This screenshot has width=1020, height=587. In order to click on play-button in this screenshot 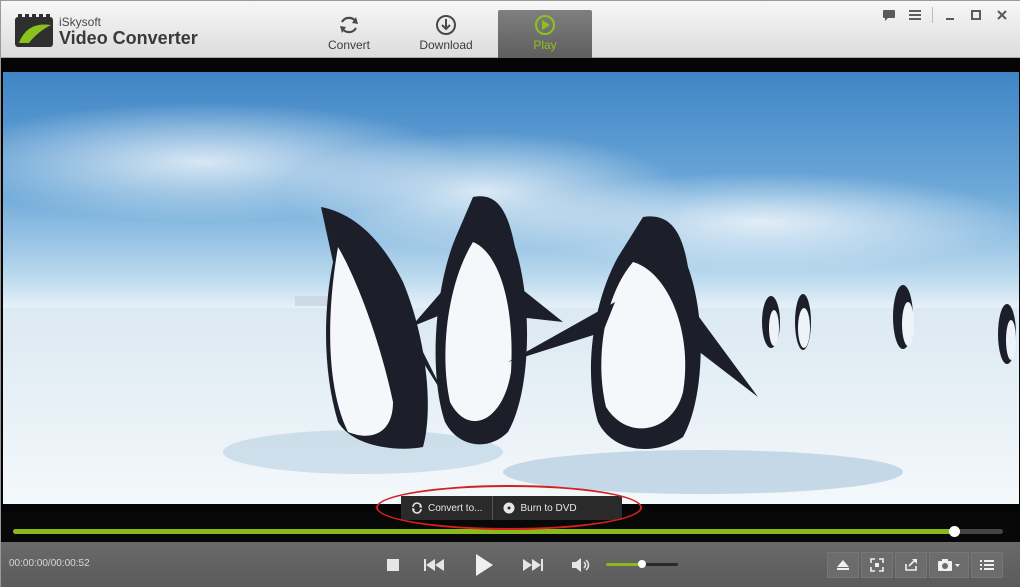, I will do `click(484, 564)`.